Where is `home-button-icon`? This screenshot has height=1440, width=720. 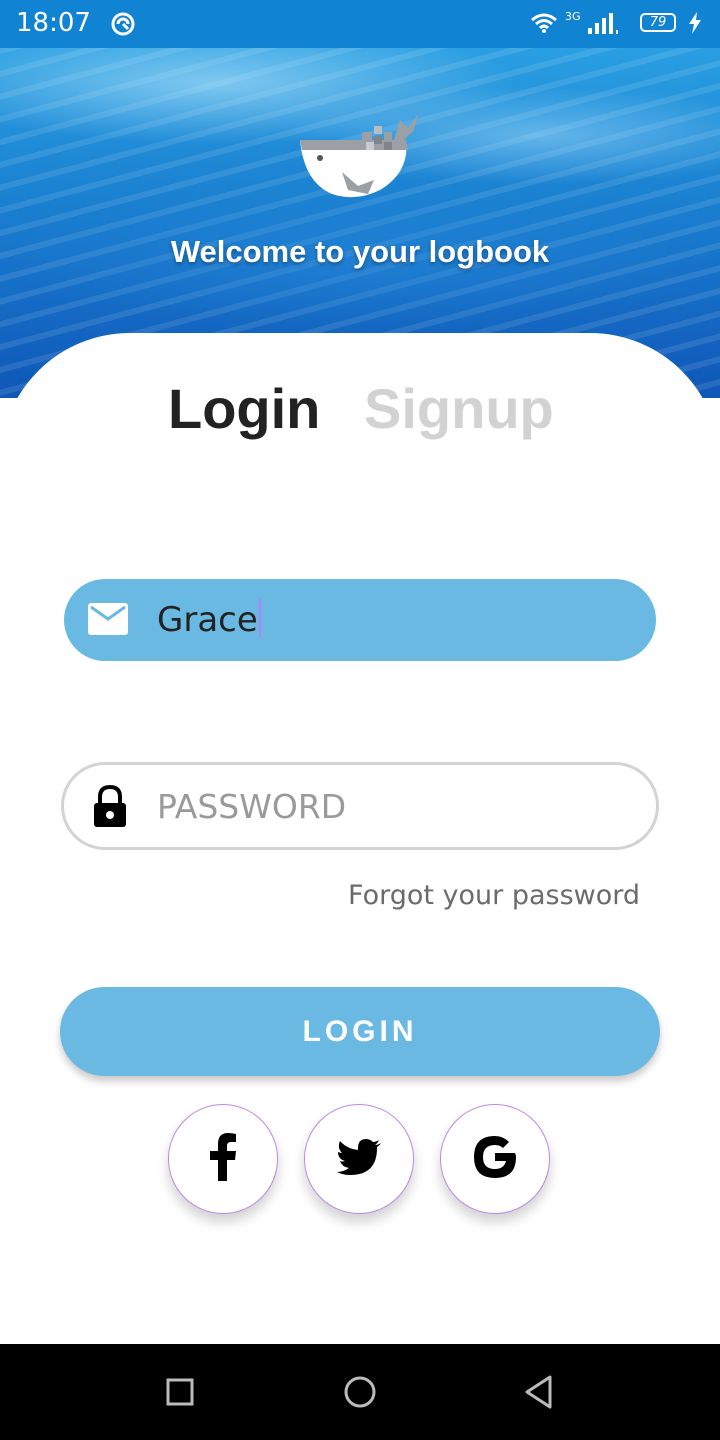 home-button-icon is located at coordinates (360, 1394).